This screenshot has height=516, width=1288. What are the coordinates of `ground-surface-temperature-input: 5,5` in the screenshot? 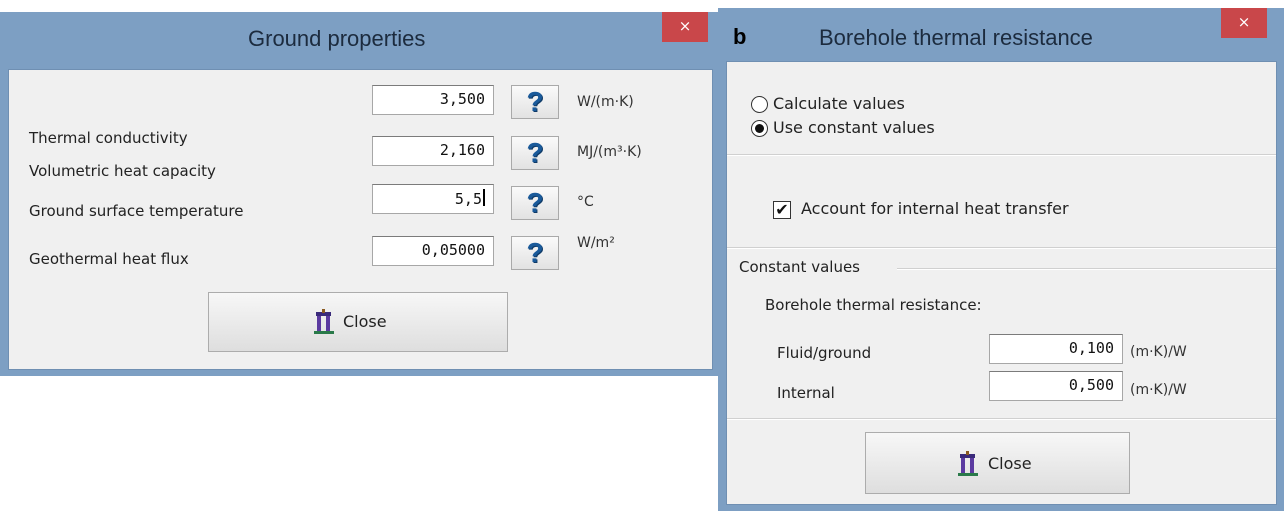 It's located at (433, 199).